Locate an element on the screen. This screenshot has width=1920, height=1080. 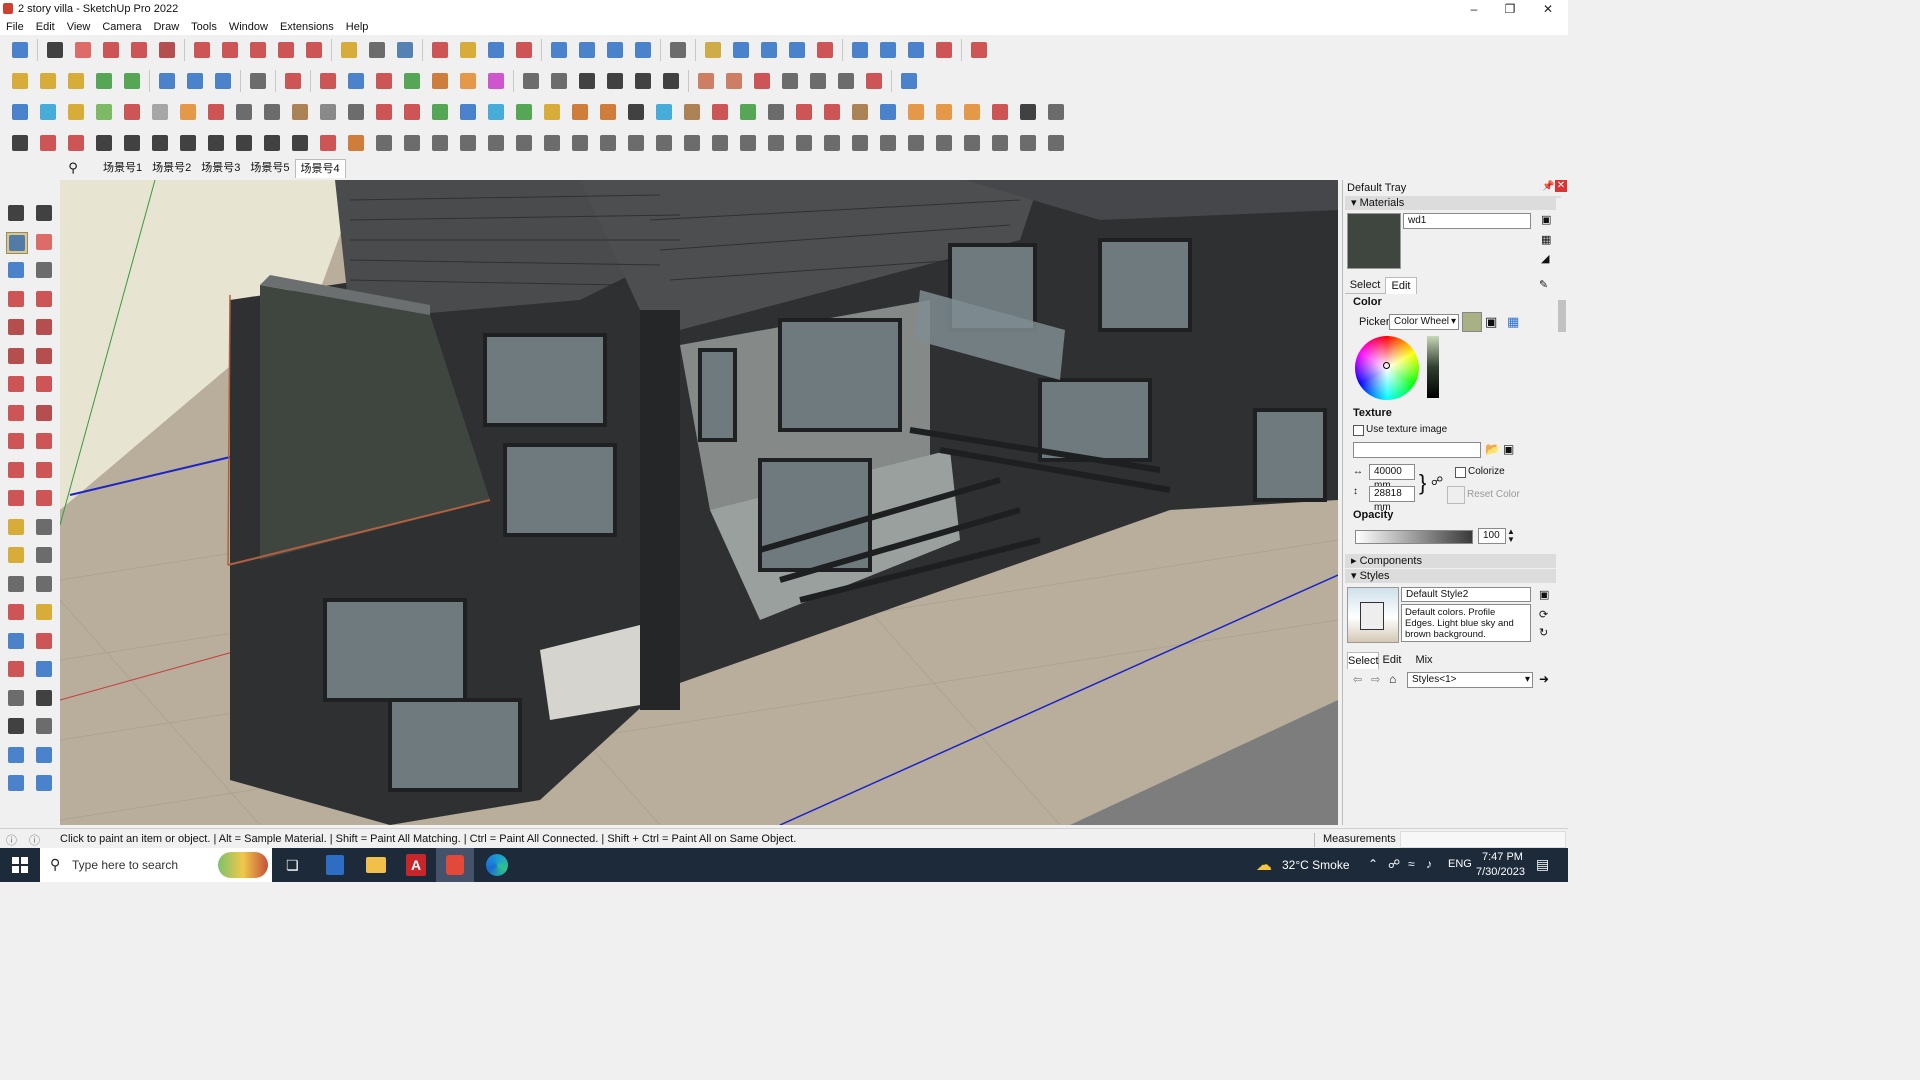
scene-tab: 场景号2 is located at coordinates (171, 168).